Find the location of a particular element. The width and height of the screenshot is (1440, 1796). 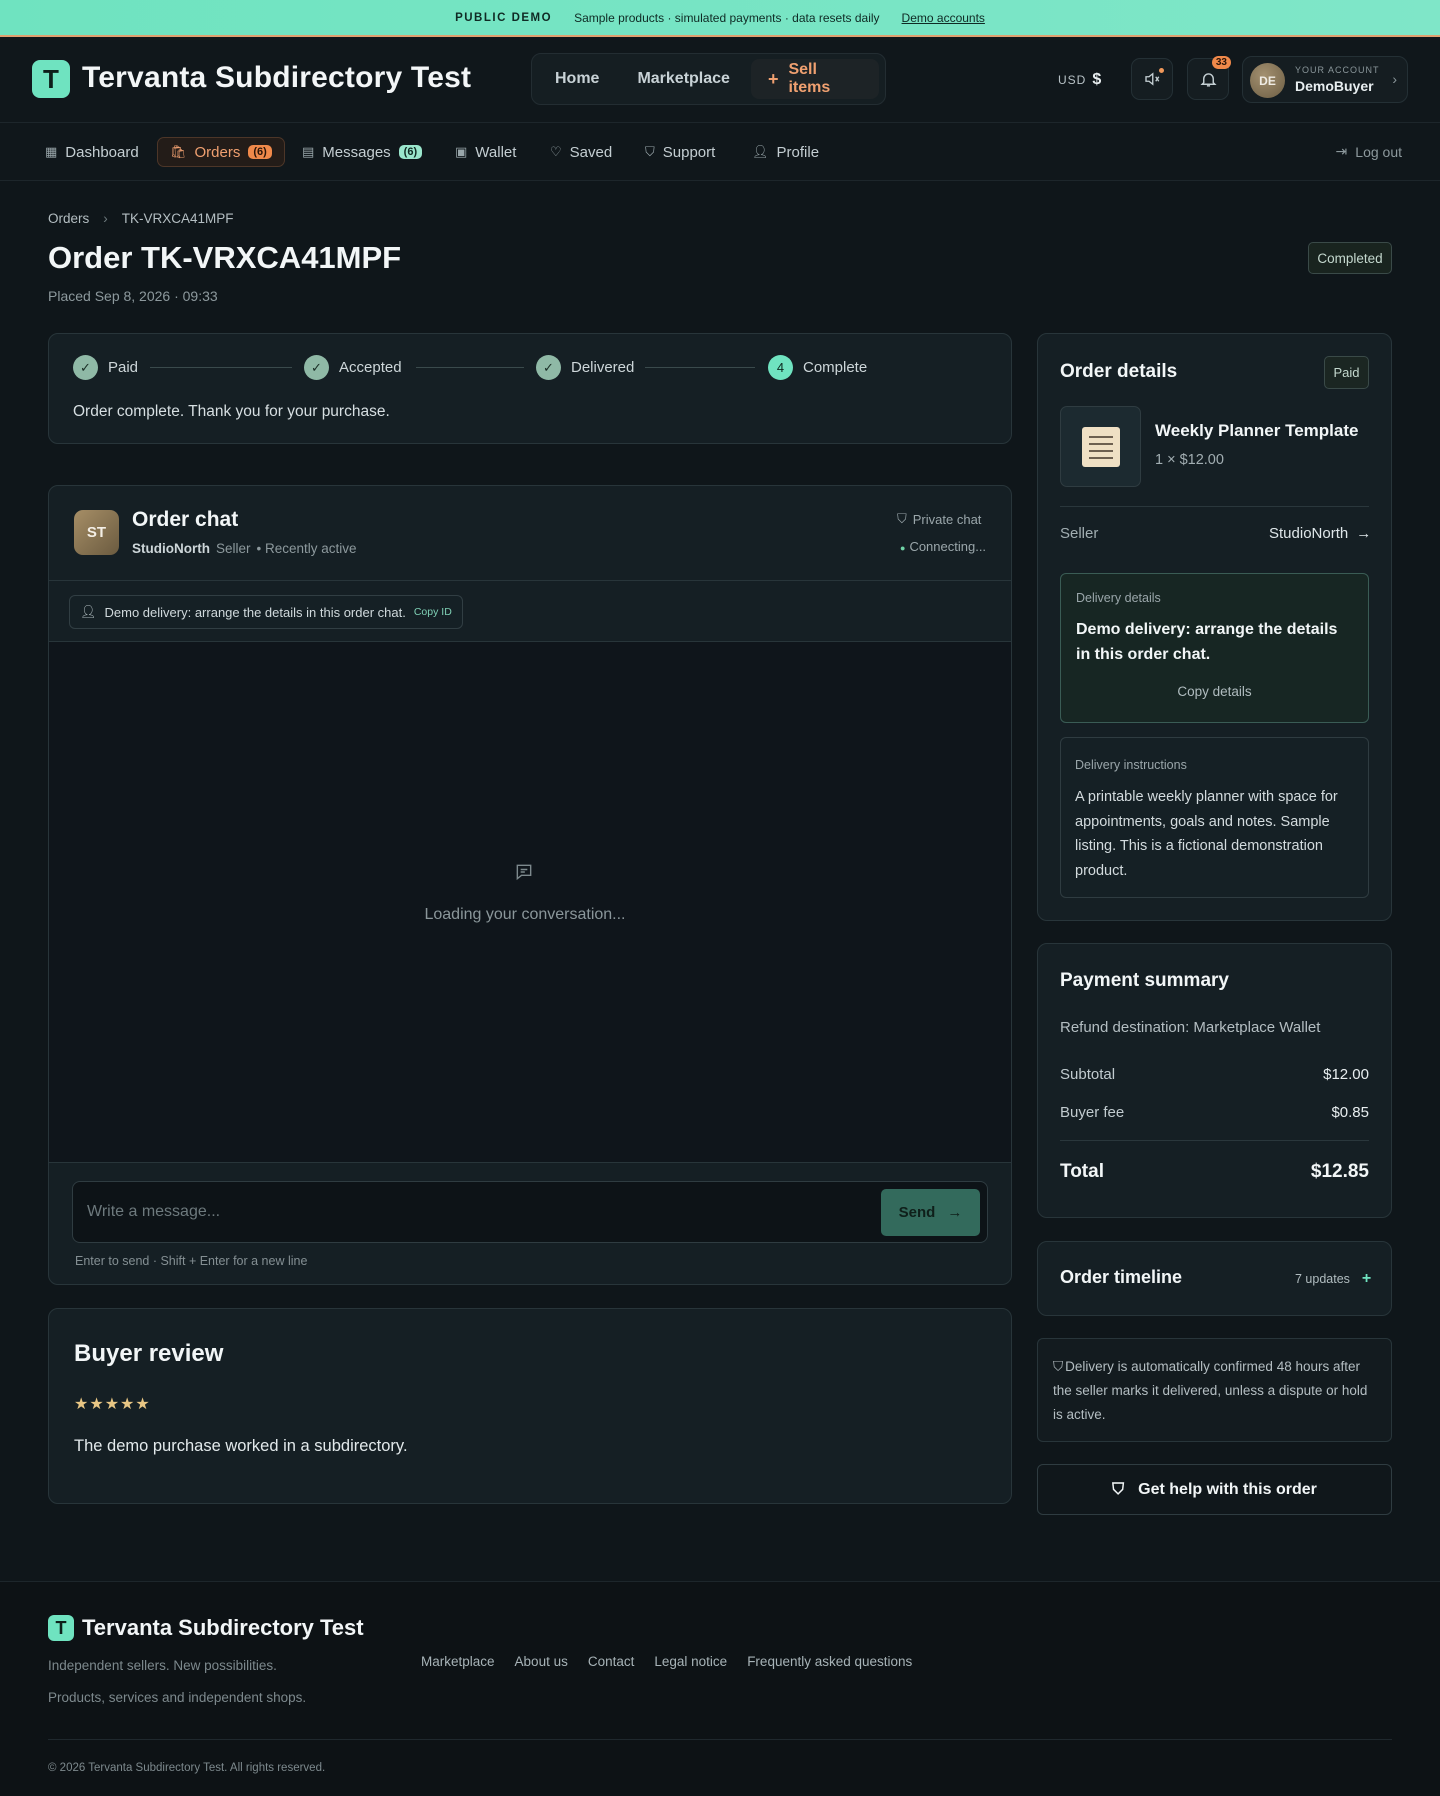

send-label: Send is located at coordinates (917, 1212).